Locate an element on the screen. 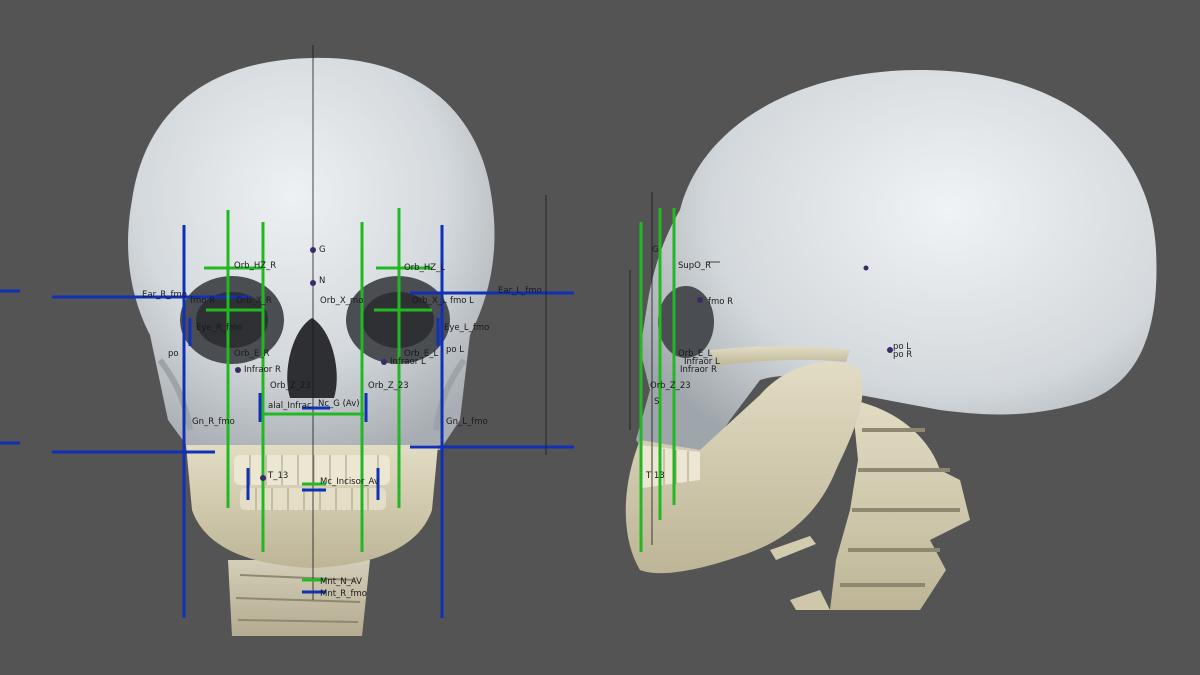 The height and width of the screenshot is (675, 1200). lat-label-g: G is located at coordinates (655, 250).